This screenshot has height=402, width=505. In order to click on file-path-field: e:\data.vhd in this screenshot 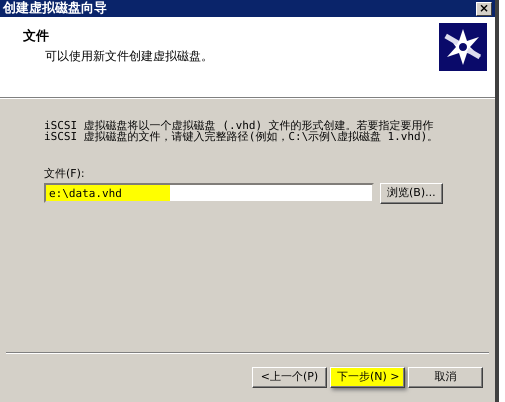, I will do `click(209, 193)`.